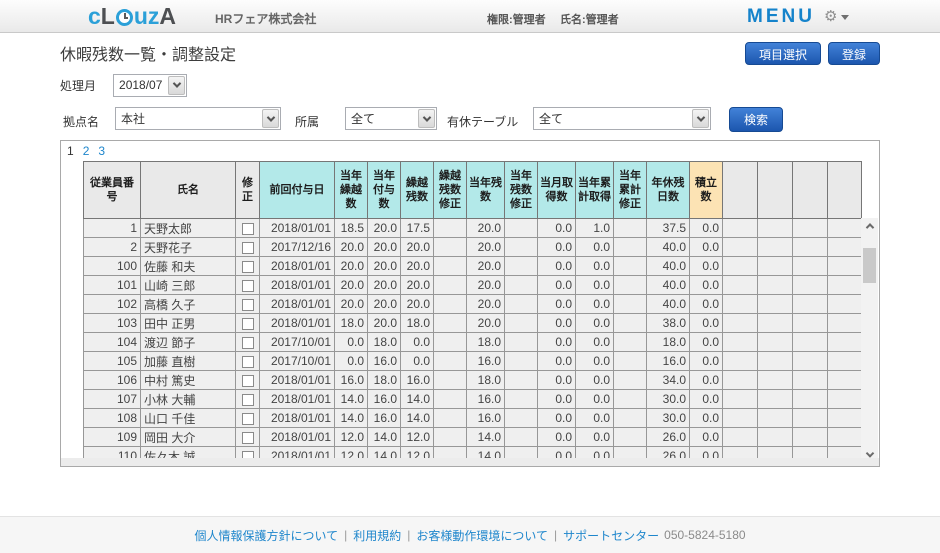 This screenshot has height=553, width=940. What do you see at coordinates (611, 535) in the screenshot?
I see `footer-link: サポートセンター` at bounding box center [611, 535].